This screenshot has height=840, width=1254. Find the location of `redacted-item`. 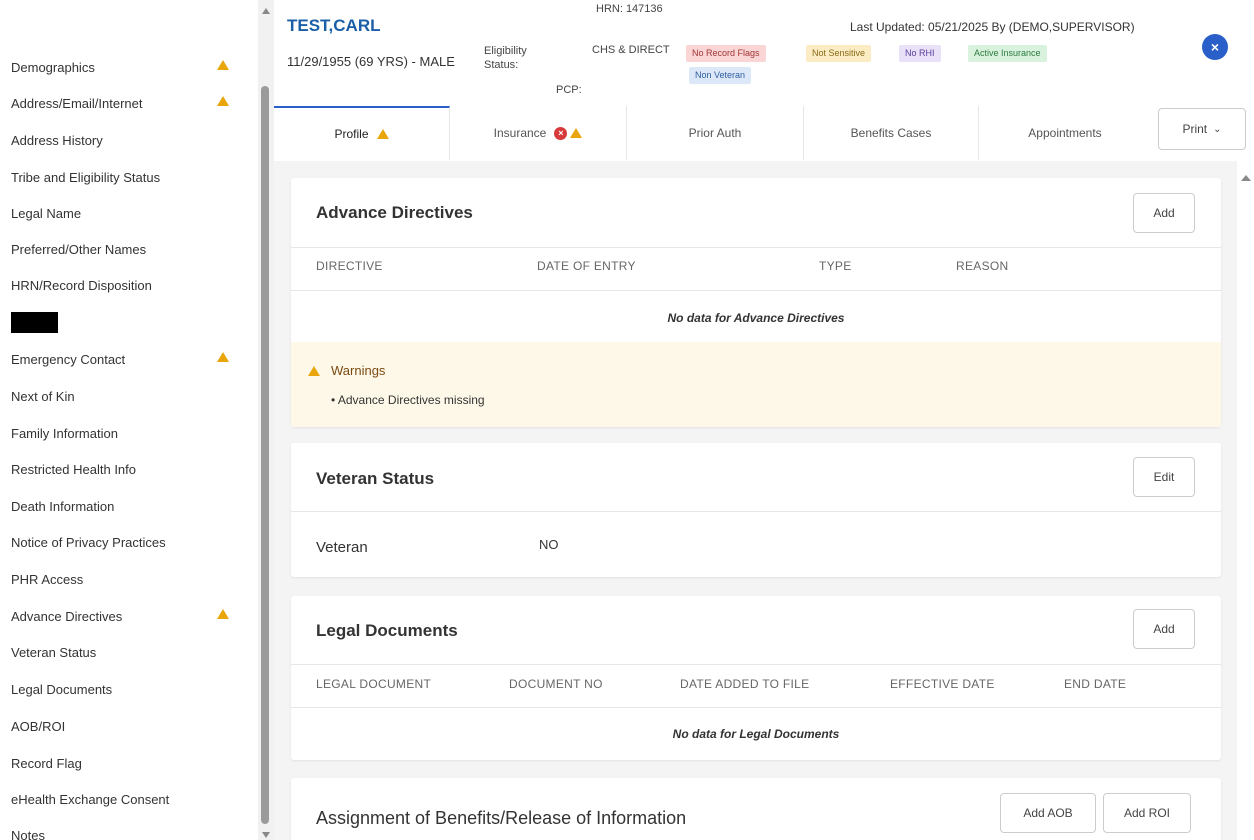

redacted-item is located at coordinates (34, 322).